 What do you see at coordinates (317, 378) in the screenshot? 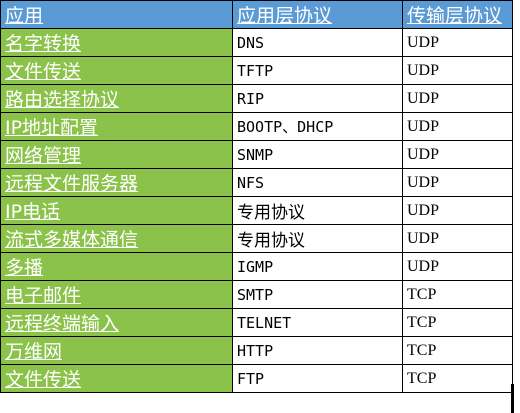
I see `cell-app-layer-protocol: FTP` at bounding box center [317, 378].